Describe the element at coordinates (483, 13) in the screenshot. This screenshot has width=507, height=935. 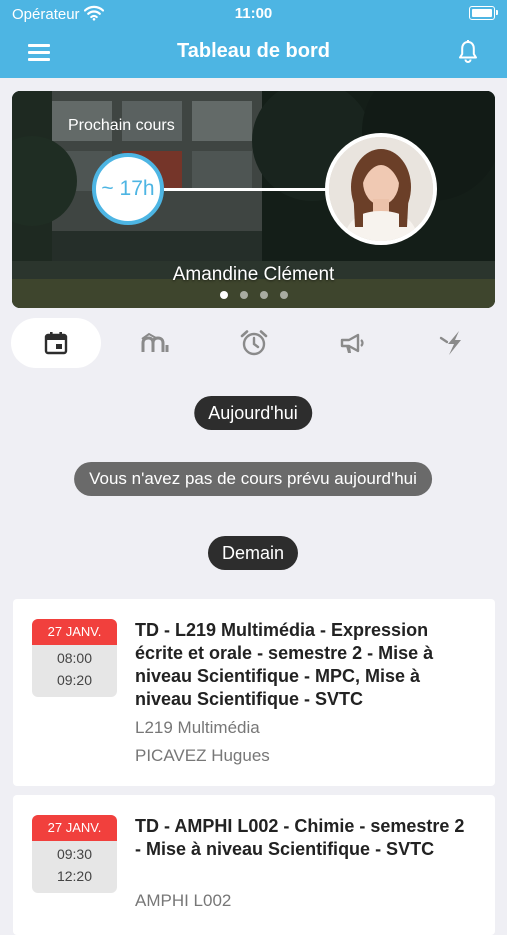
I see `battery-icon` at that location.